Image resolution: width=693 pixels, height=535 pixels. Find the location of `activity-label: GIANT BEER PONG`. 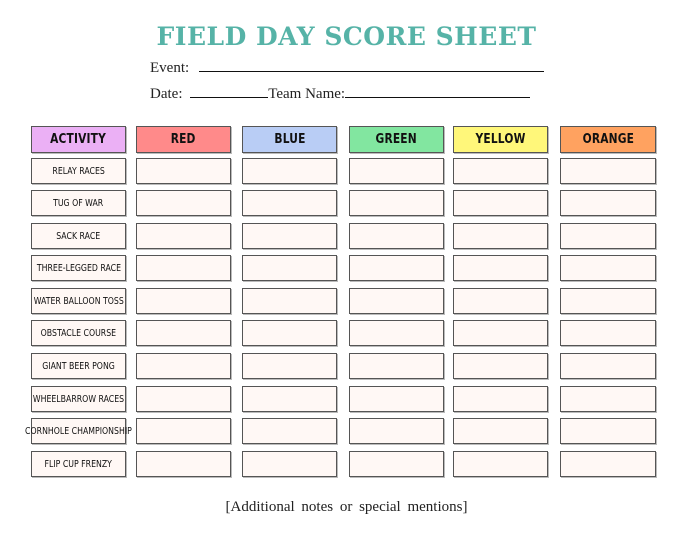

activity-label: GIANT BEER PONG is located at coordinates (78, 366).